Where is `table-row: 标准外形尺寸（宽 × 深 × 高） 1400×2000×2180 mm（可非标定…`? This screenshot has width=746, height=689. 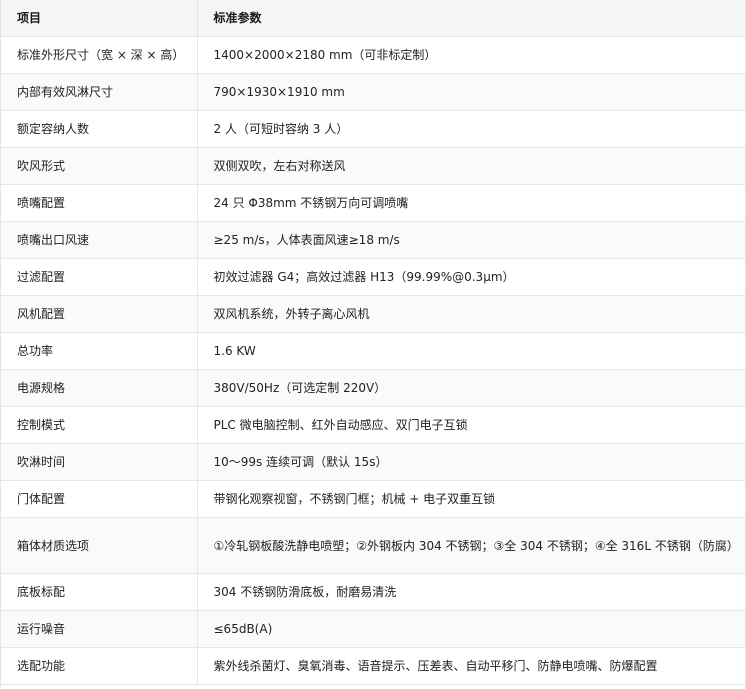
table-row: 标准外形尺寸（宽 × 深 × 高） 1400×2000×2180 mm（可非标定… is located at coordinates (373, 55).